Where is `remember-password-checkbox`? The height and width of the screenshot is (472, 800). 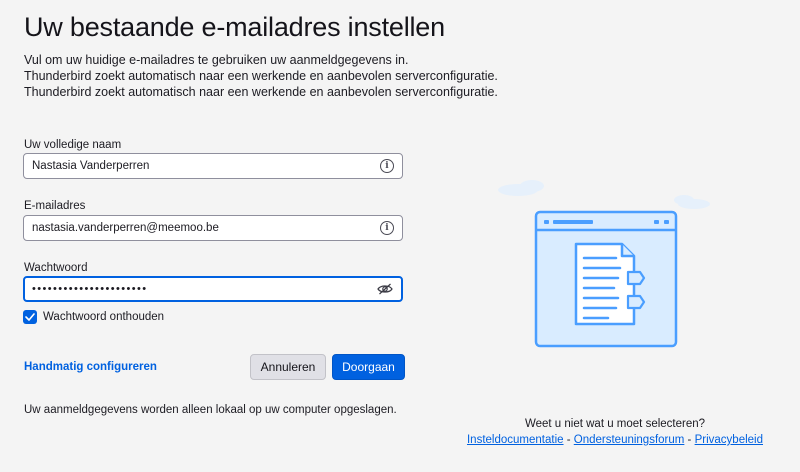 remember-password-checkbox is located at coordinates (30, 317).